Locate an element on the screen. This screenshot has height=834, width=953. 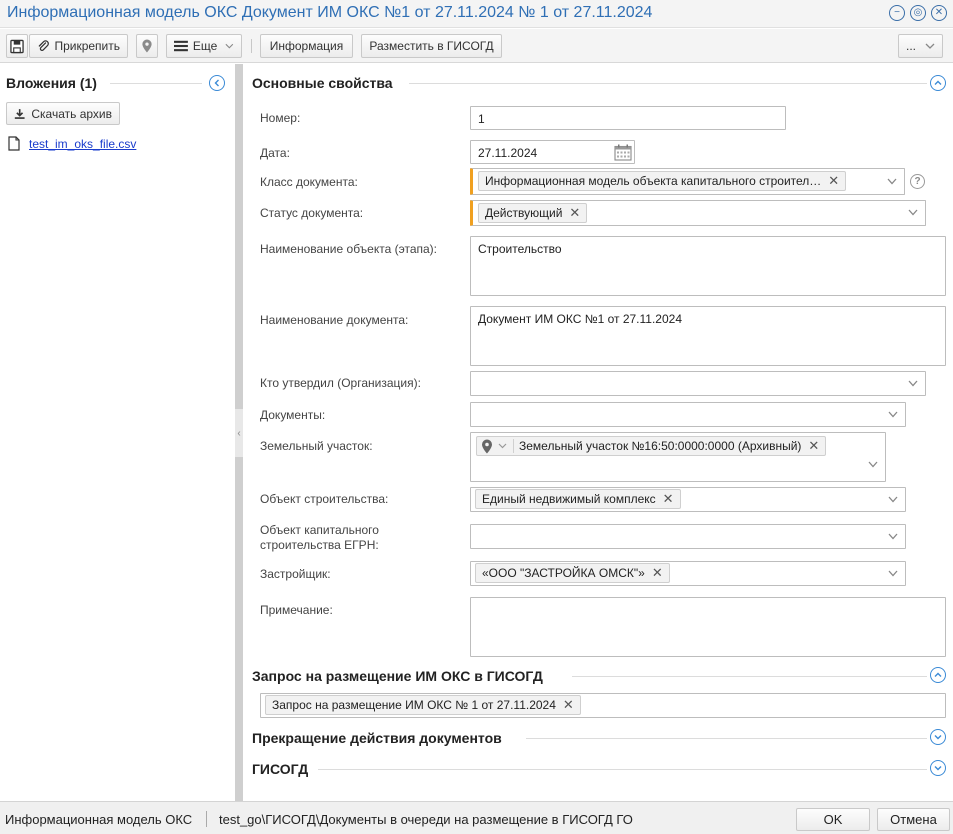
documents-select is located at coordinates (688, 414).